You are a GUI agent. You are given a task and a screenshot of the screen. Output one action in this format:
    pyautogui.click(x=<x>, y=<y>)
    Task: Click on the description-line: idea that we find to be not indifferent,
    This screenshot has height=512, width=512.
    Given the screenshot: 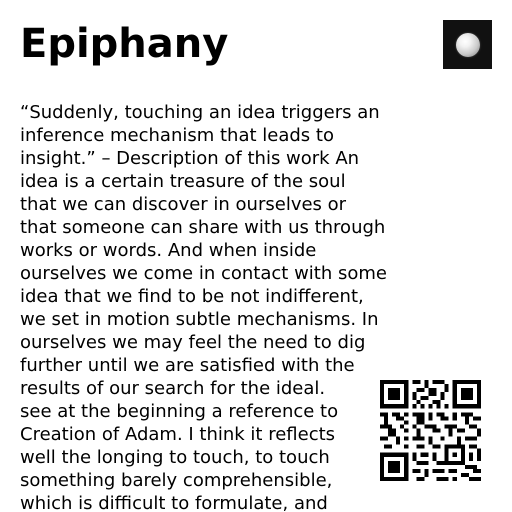 What is the action you would take?
    pyautogui.click(x=192, y=296)
    